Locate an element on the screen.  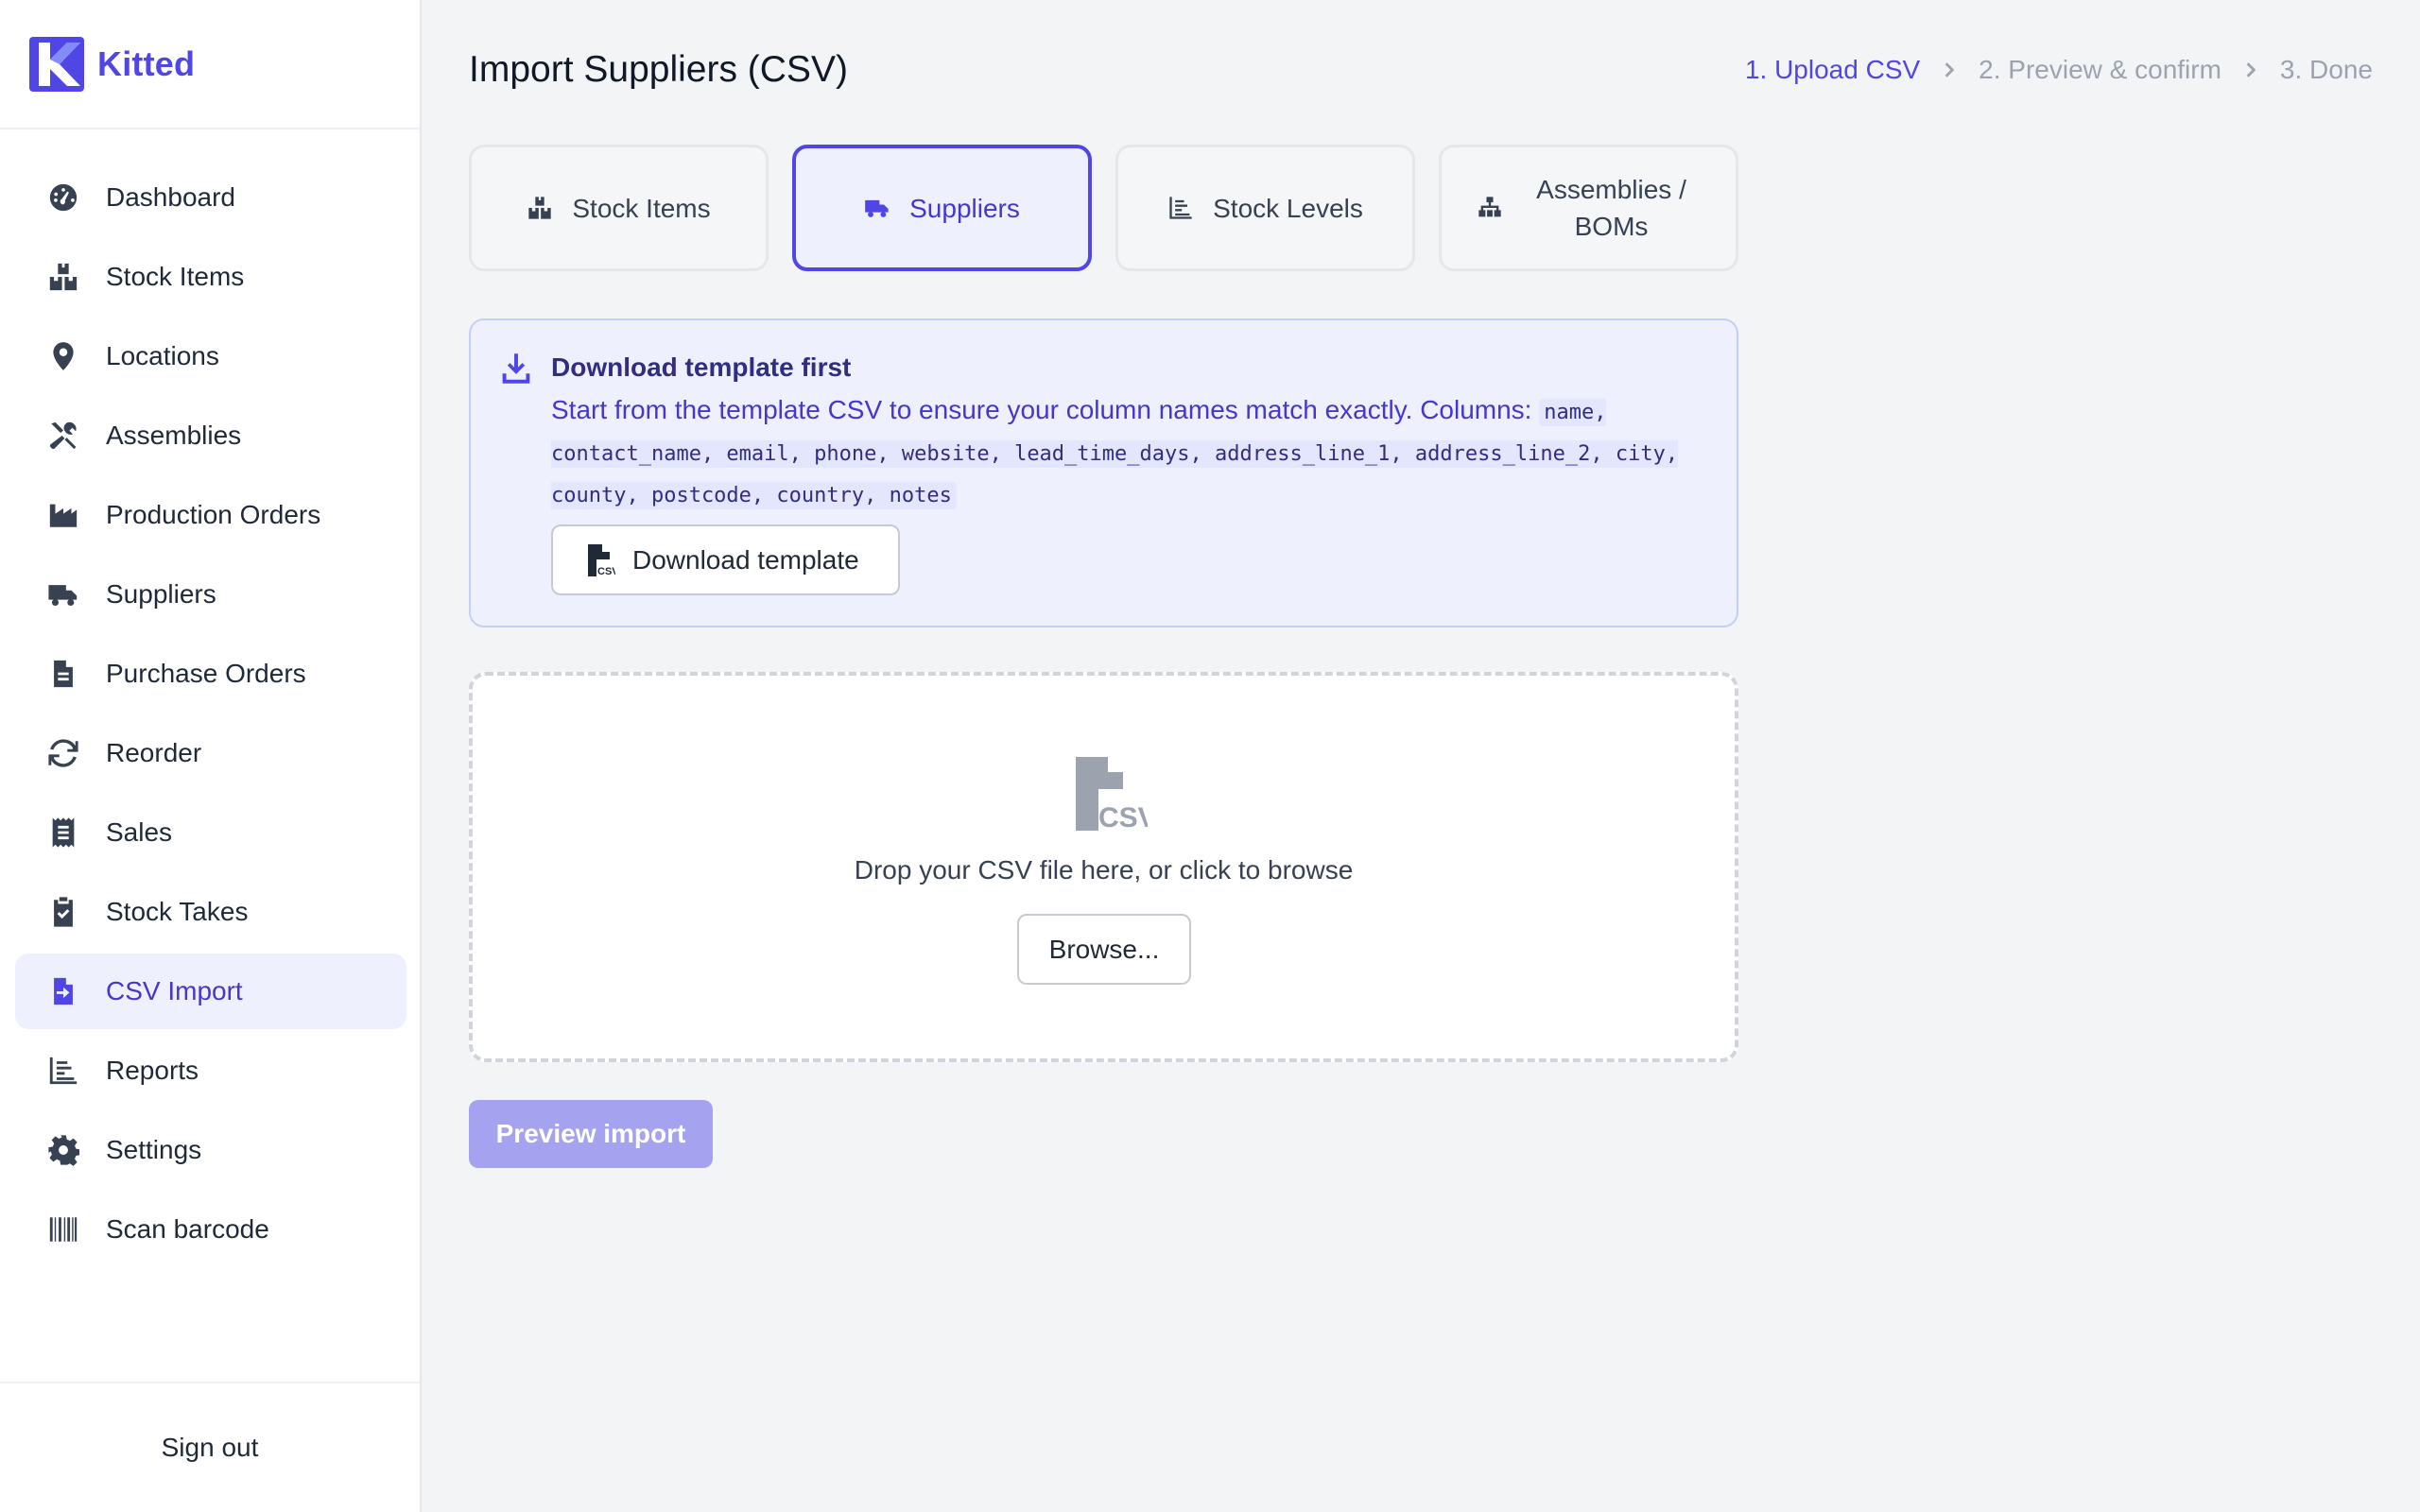
sidebar-item-label: Reorder is located at coordinates (154, 752).